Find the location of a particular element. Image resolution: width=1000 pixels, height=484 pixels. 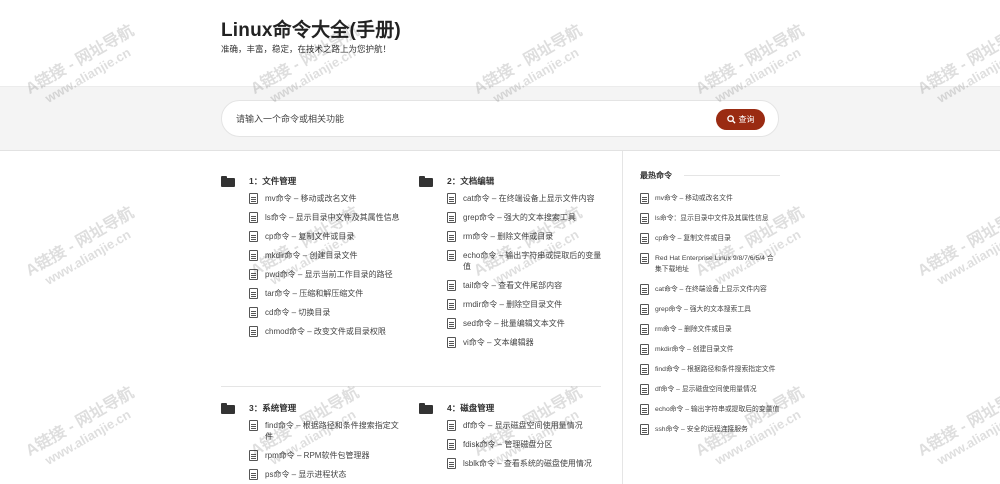

category-title: 1：文件管理 is located at coordinates (273, 181).